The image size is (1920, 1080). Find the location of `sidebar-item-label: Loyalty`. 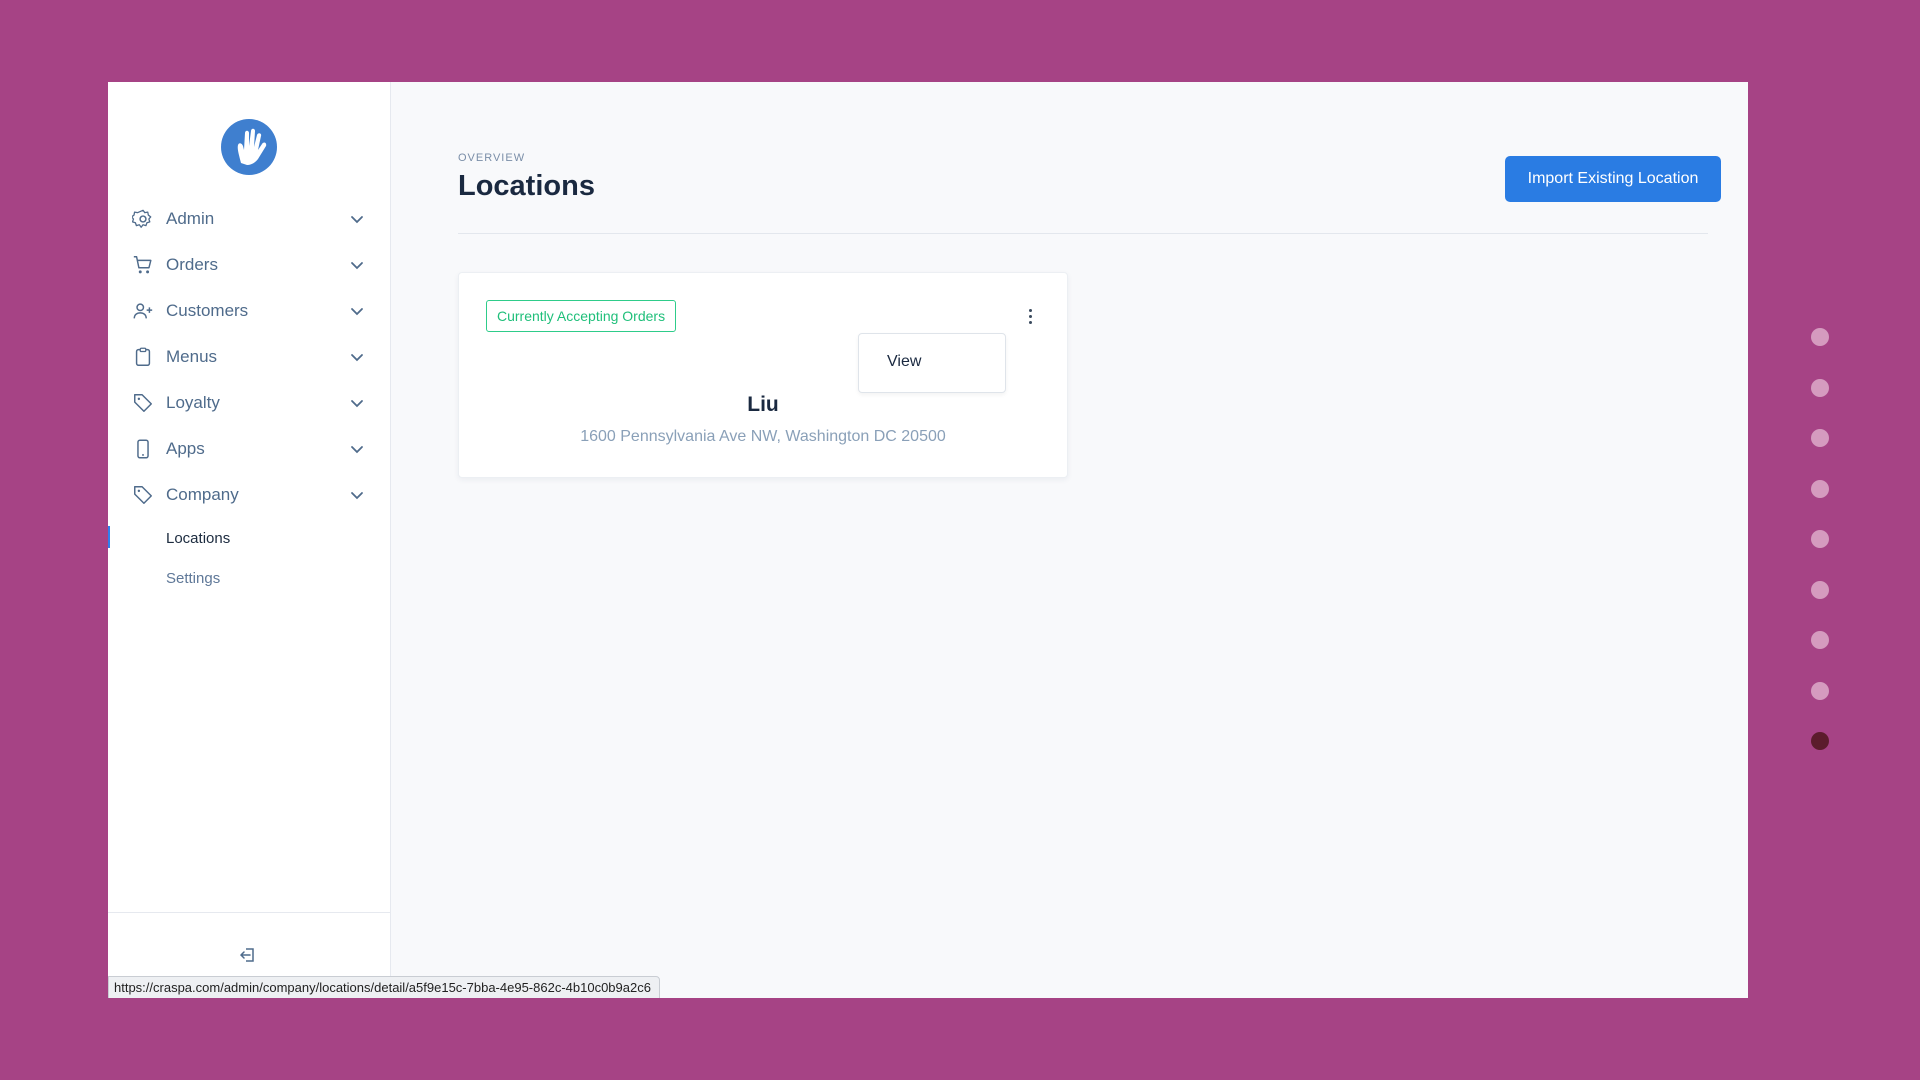

sidebar-item-label: Loyalty is located at coordinates (193, 402).